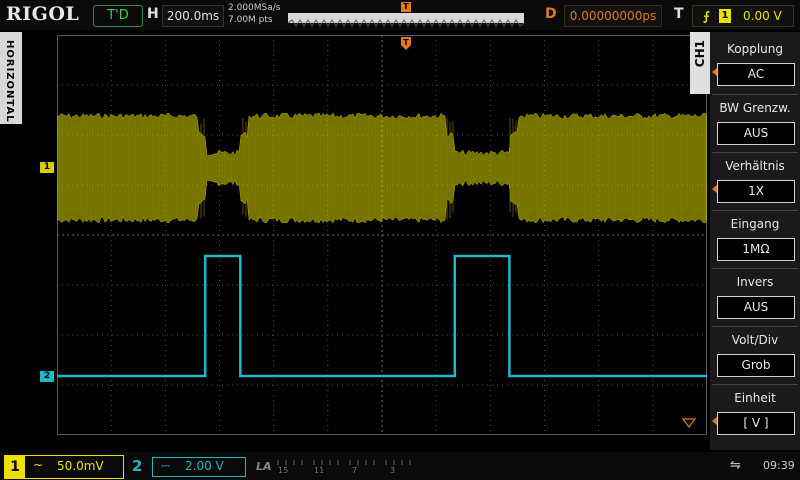 This screenshot has width=800, height=480. What do you see at coordinates (283, 470) in the screenshot?
I see `la-tick-label: 15` at bounding box center [283, 470].